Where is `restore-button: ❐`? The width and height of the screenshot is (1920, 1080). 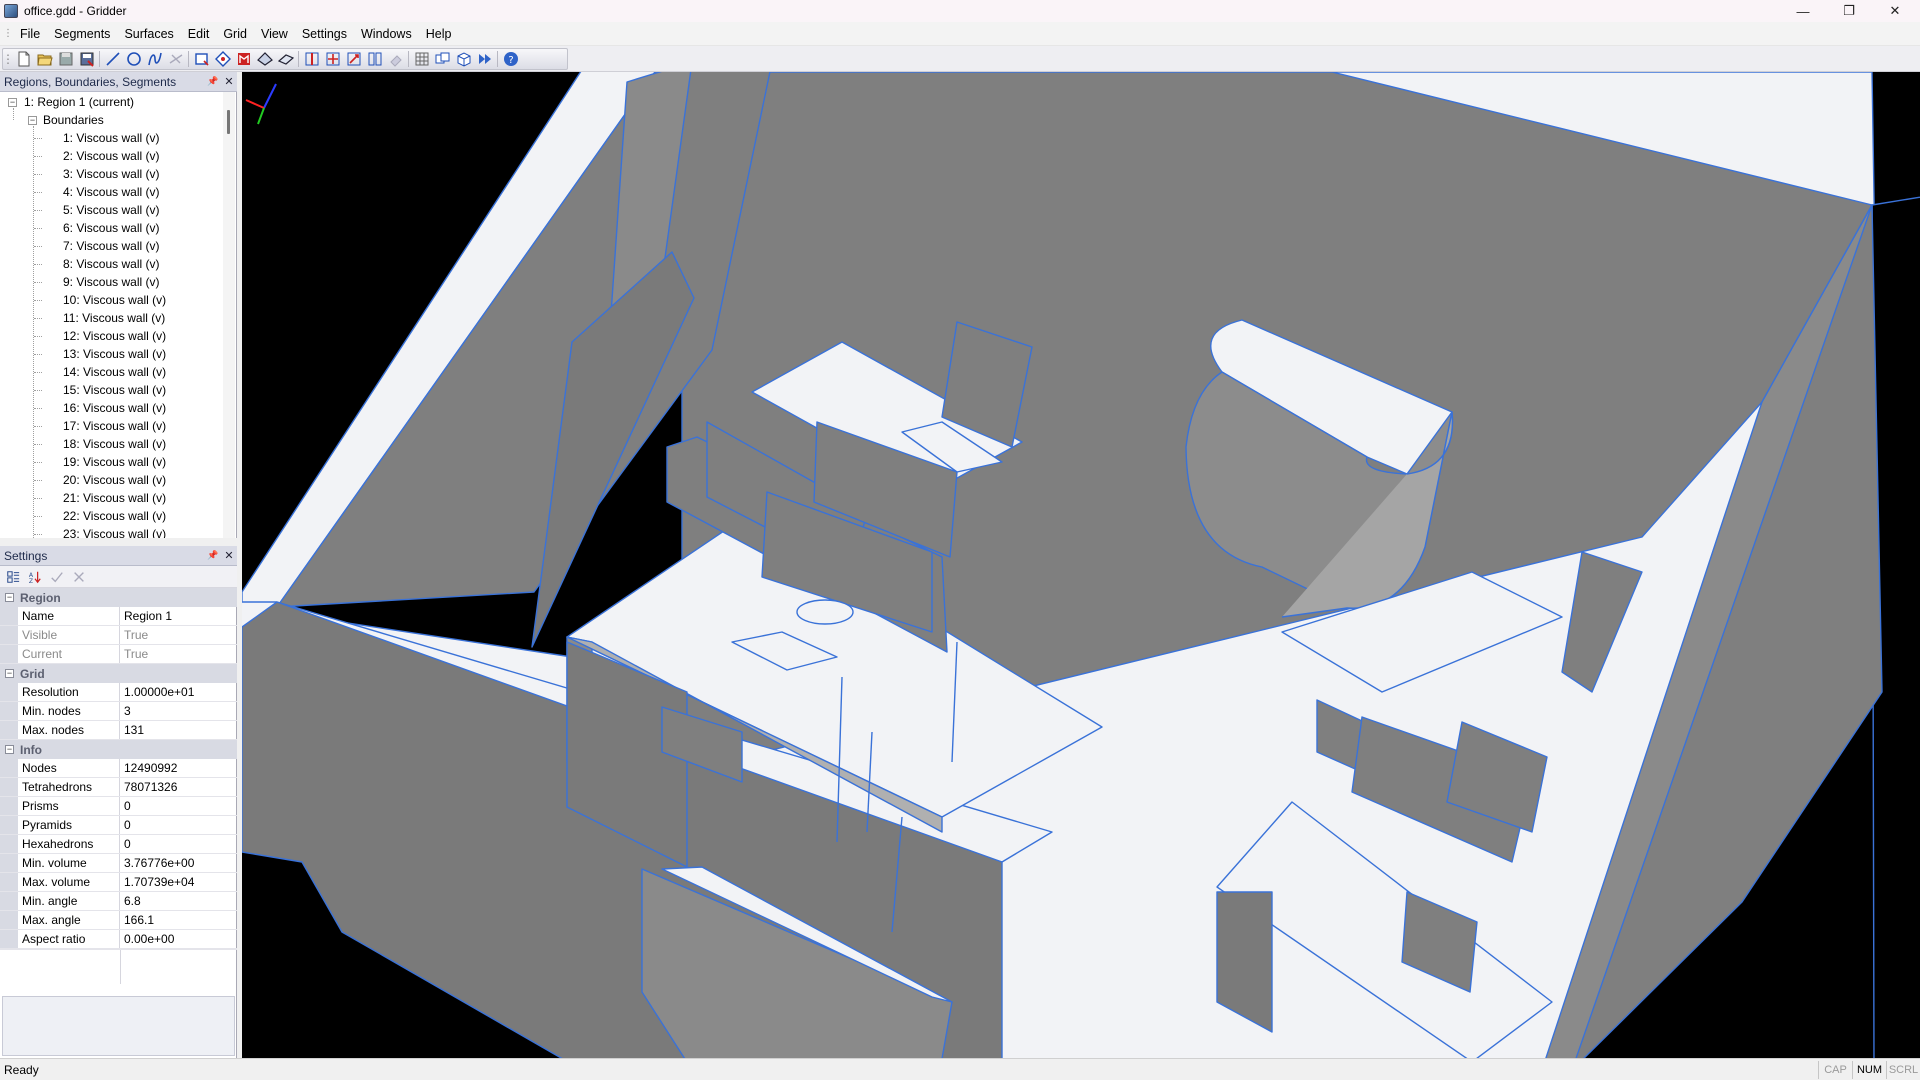 restore-button: ❐ is located at coordinates (1849, 11).